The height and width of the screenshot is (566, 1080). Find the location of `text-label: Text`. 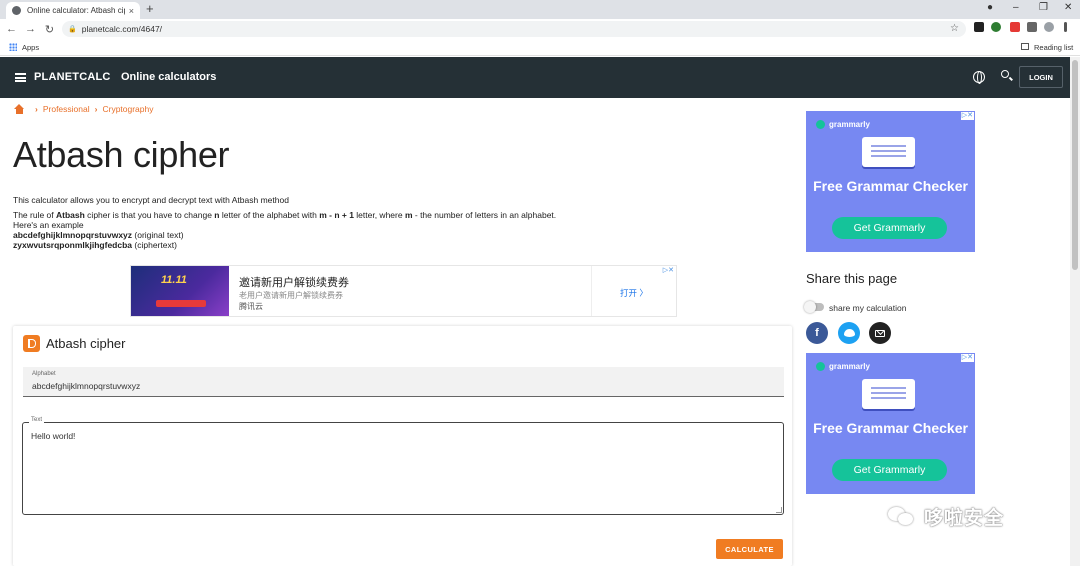

text-label: Text is located at coordinates (37, 420).